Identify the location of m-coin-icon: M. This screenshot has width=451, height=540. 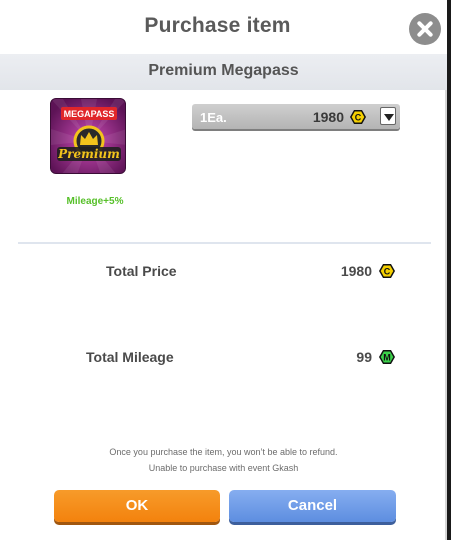
(387, 359).